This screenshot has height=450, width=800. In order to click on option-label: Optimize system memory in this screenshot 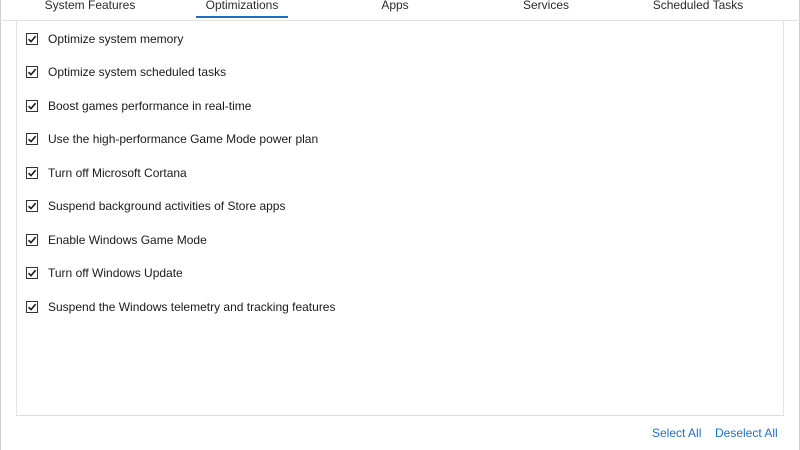, I will do `click(116, 39)`.